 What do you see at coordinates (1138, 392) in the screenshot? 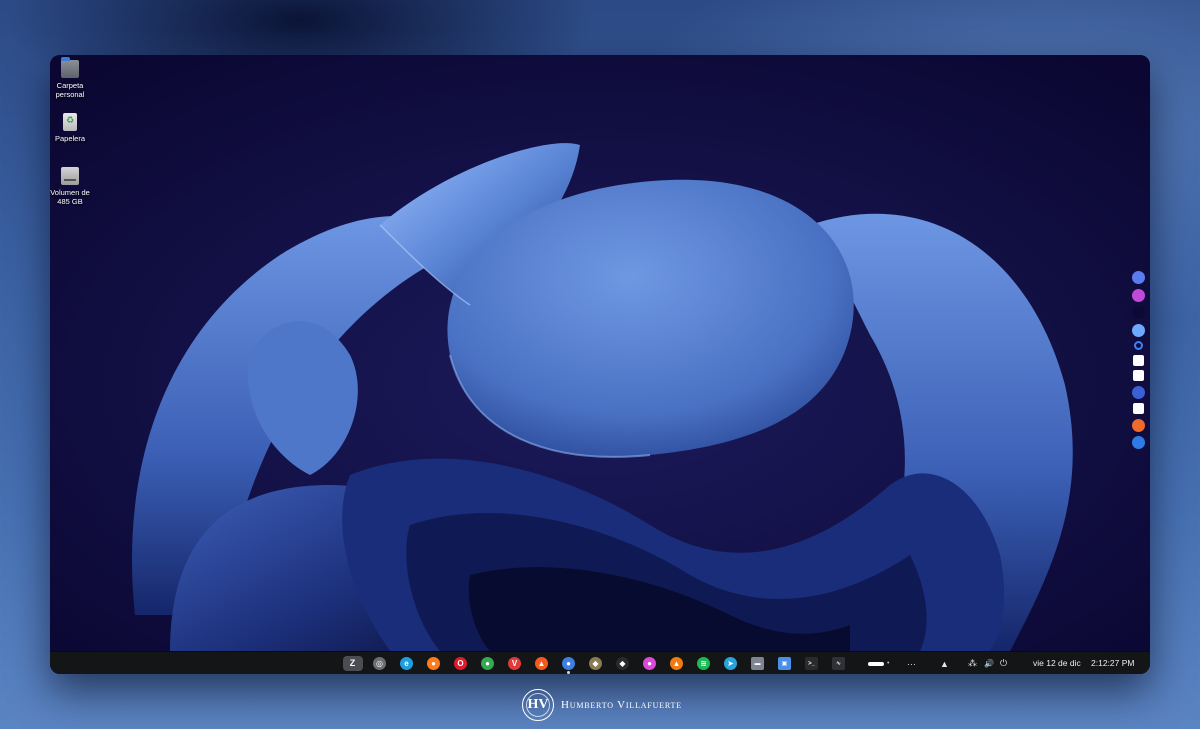
I see `perplexity-icon` at bounding box center [1138, 392].